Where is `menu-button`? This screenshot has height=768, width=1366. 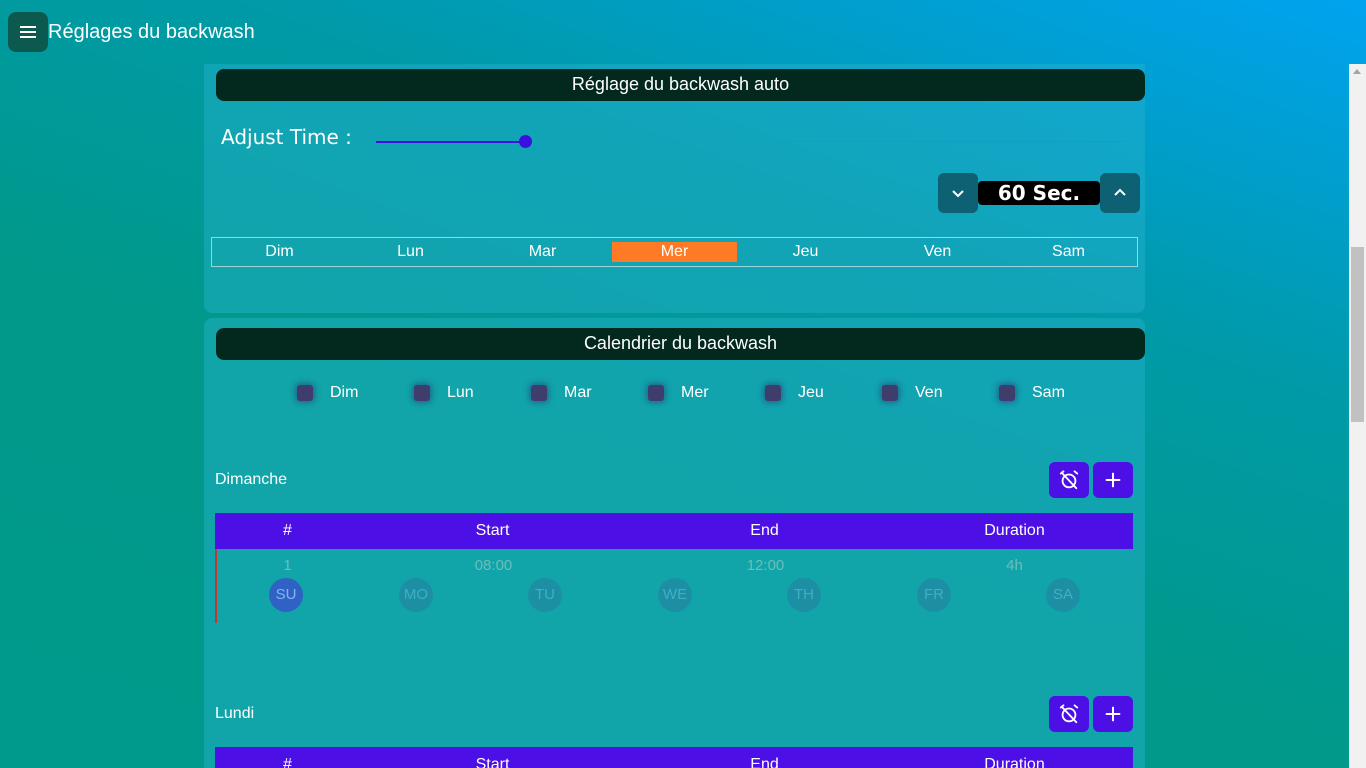 menu-button is located at coordinates (28, 32).